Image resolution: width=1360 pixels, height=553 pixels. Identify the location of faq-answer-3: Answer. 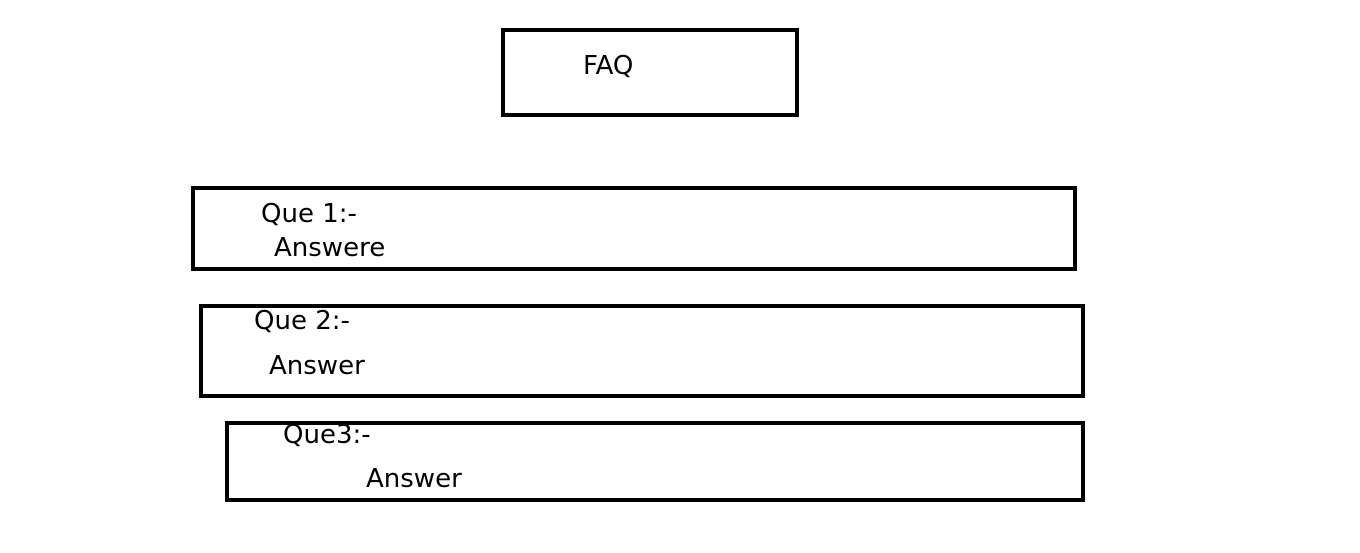
(414, 479).